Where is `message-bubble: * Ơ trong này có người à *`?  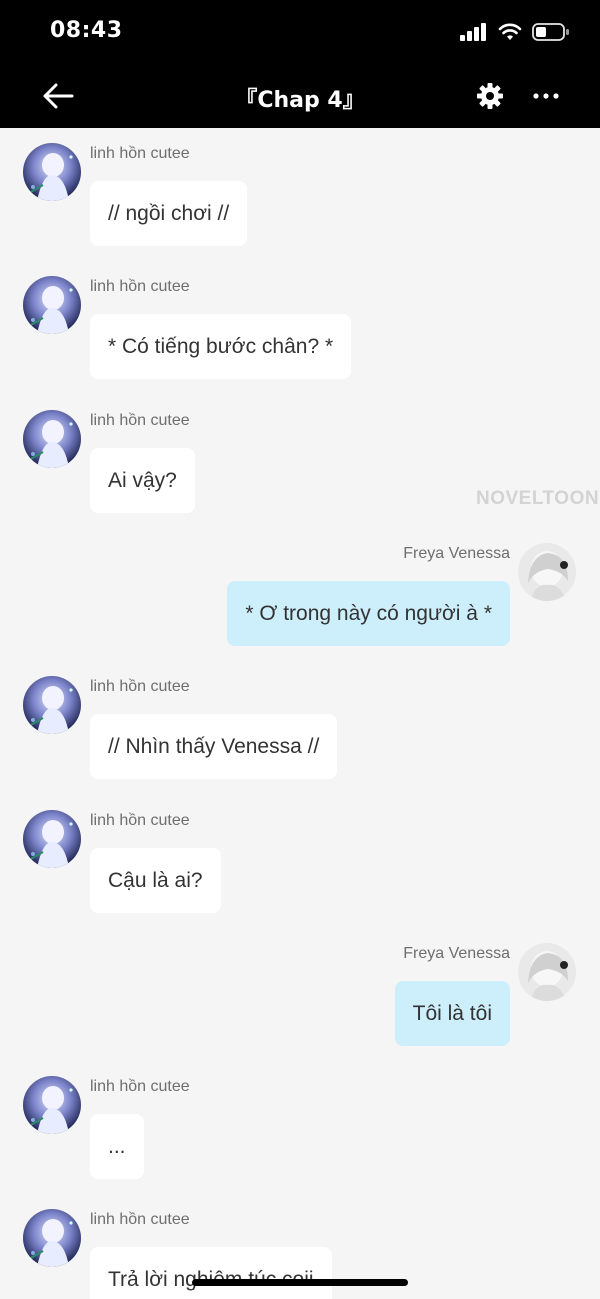 message-bubble: * Ơ trong này có người à * is located at coordinates (368, 613).